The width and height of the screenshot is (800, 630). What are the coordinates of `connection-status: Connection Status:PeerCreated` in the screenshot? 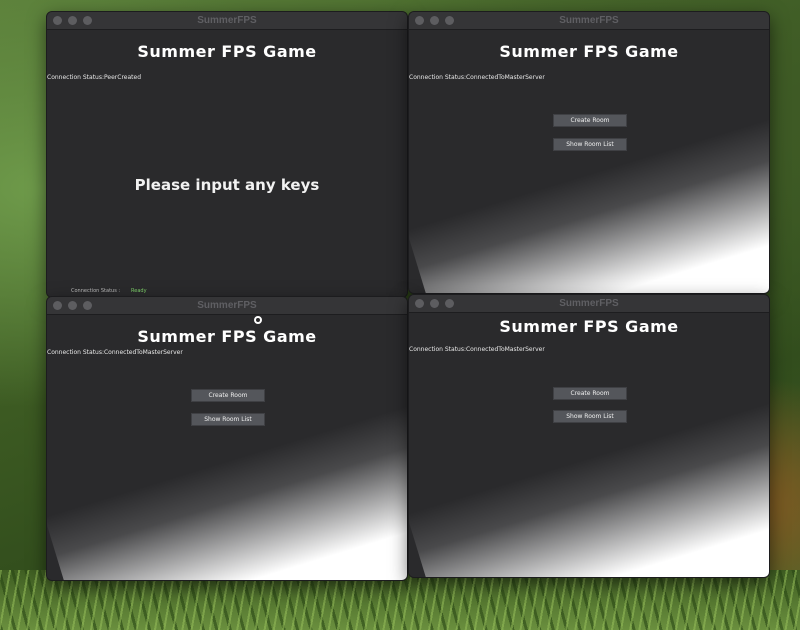 It's located at (94, 77).